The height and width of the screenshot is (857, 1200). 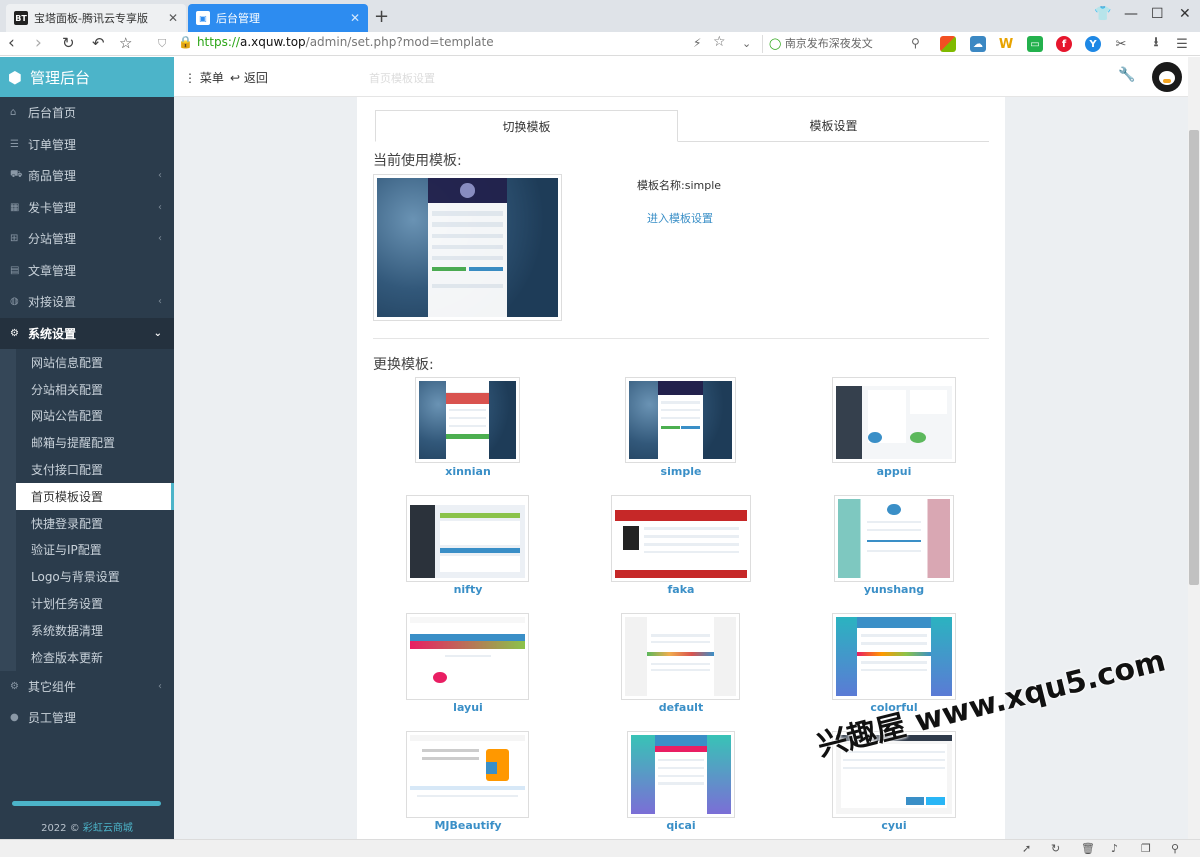 What do you see at coordinates (680, 656) in the screenshot?
I see `template-thumb-default` at bounding box center [680, 656].